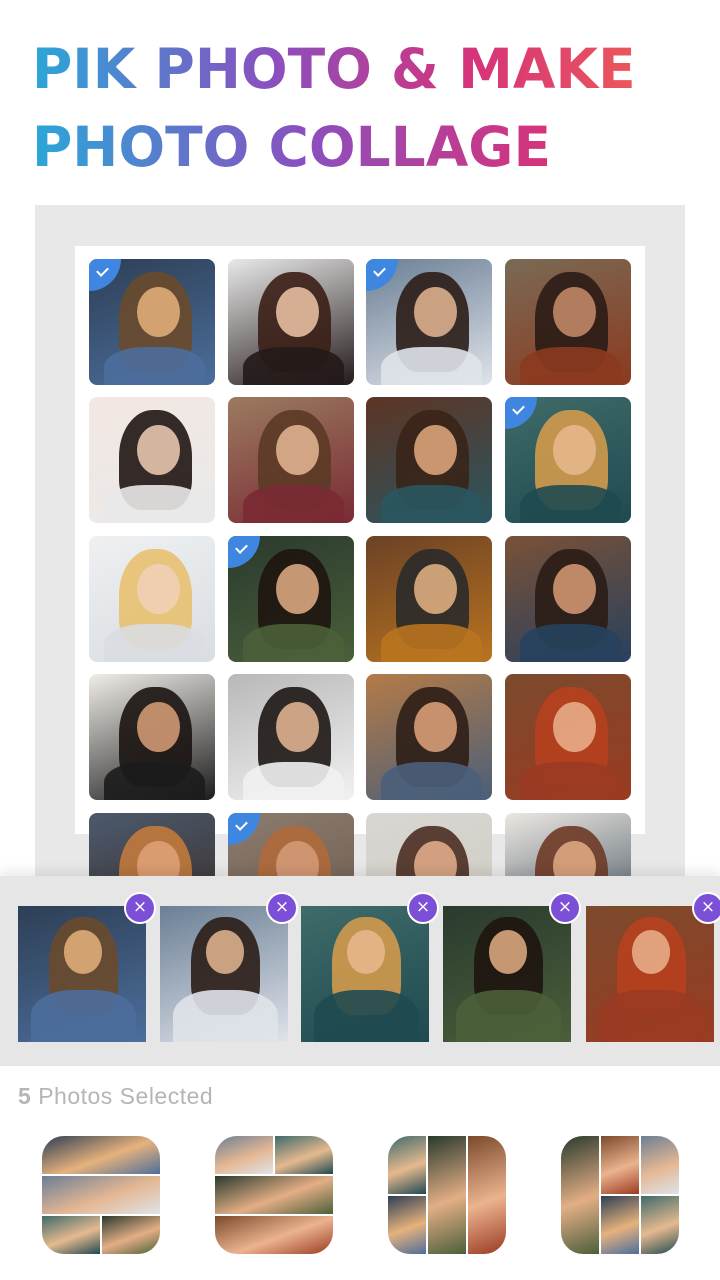 The height and width of the screenshot is (1280, 720). Describe the element at coordinates (372, 69) in the screenshot. I see `headline-line-1: PIK PHOTO & MAKE` at that location.